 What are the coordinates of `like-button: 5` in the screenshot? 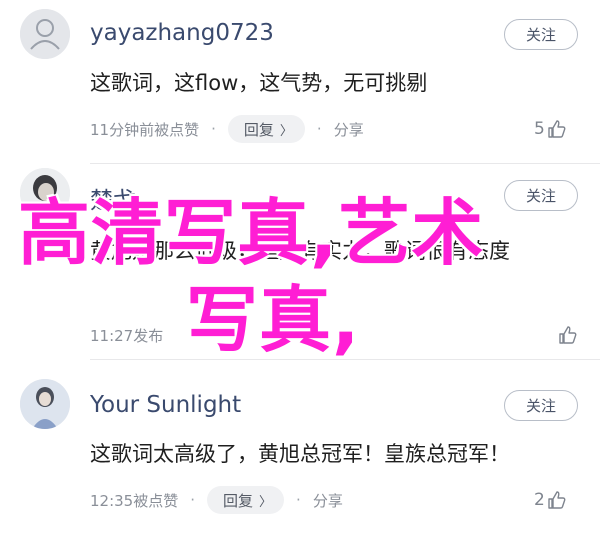 It's located at (550, 129).